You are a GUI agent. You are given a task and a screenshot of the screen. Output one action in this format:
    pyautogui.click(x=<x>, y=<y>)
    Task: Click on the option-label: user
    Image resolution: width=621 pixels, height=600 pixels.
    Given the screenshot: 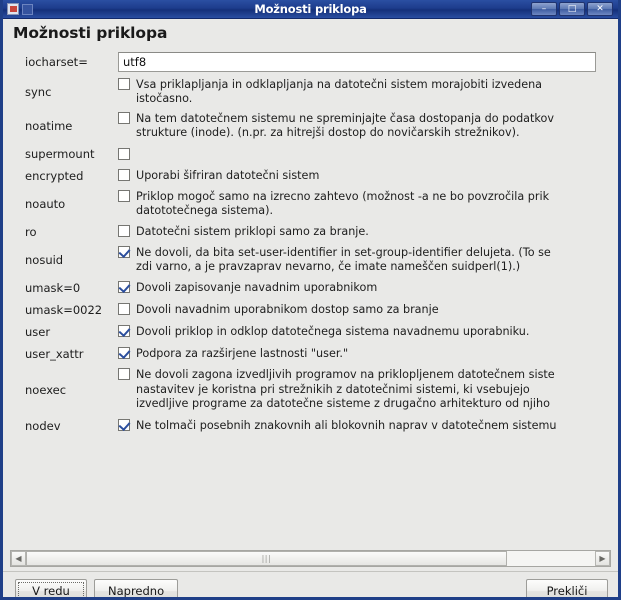 What is the action you would take?
    pyautogui.click(x=38, y=332)
    